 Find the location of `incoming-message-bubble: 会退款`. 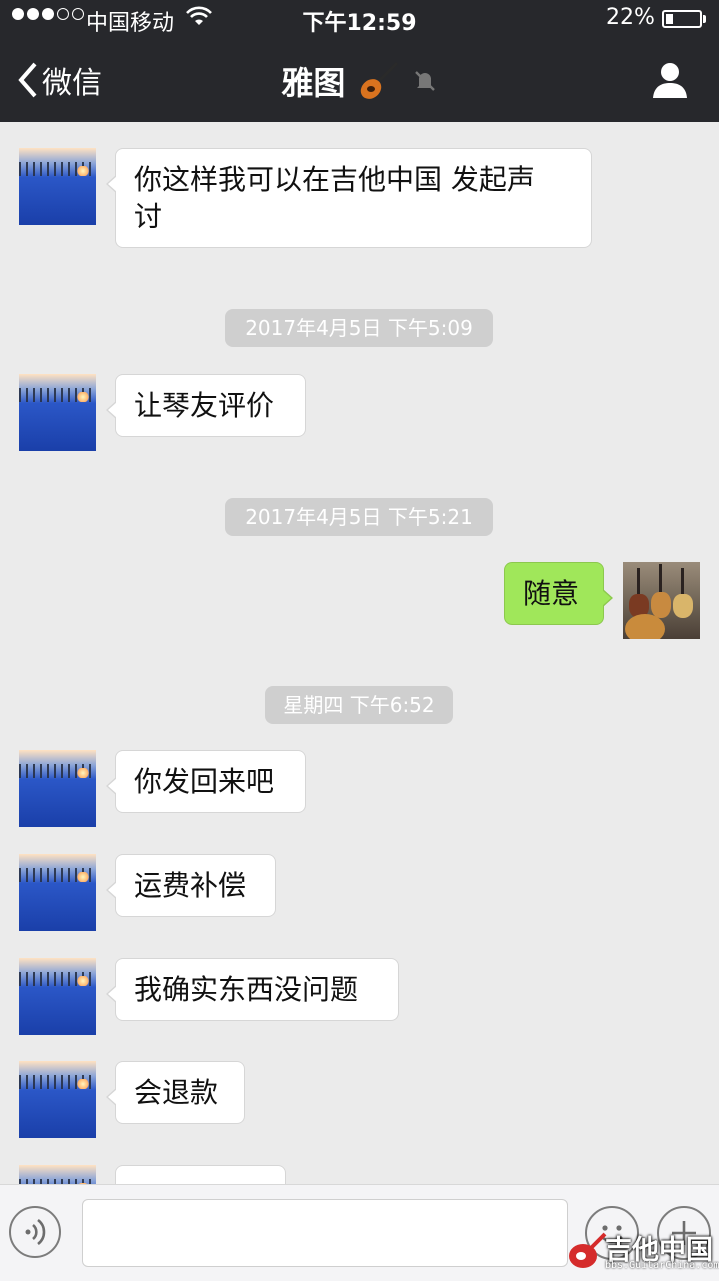

incoming-message-bubble: 会退款 is located at coordinates (175, 1092).